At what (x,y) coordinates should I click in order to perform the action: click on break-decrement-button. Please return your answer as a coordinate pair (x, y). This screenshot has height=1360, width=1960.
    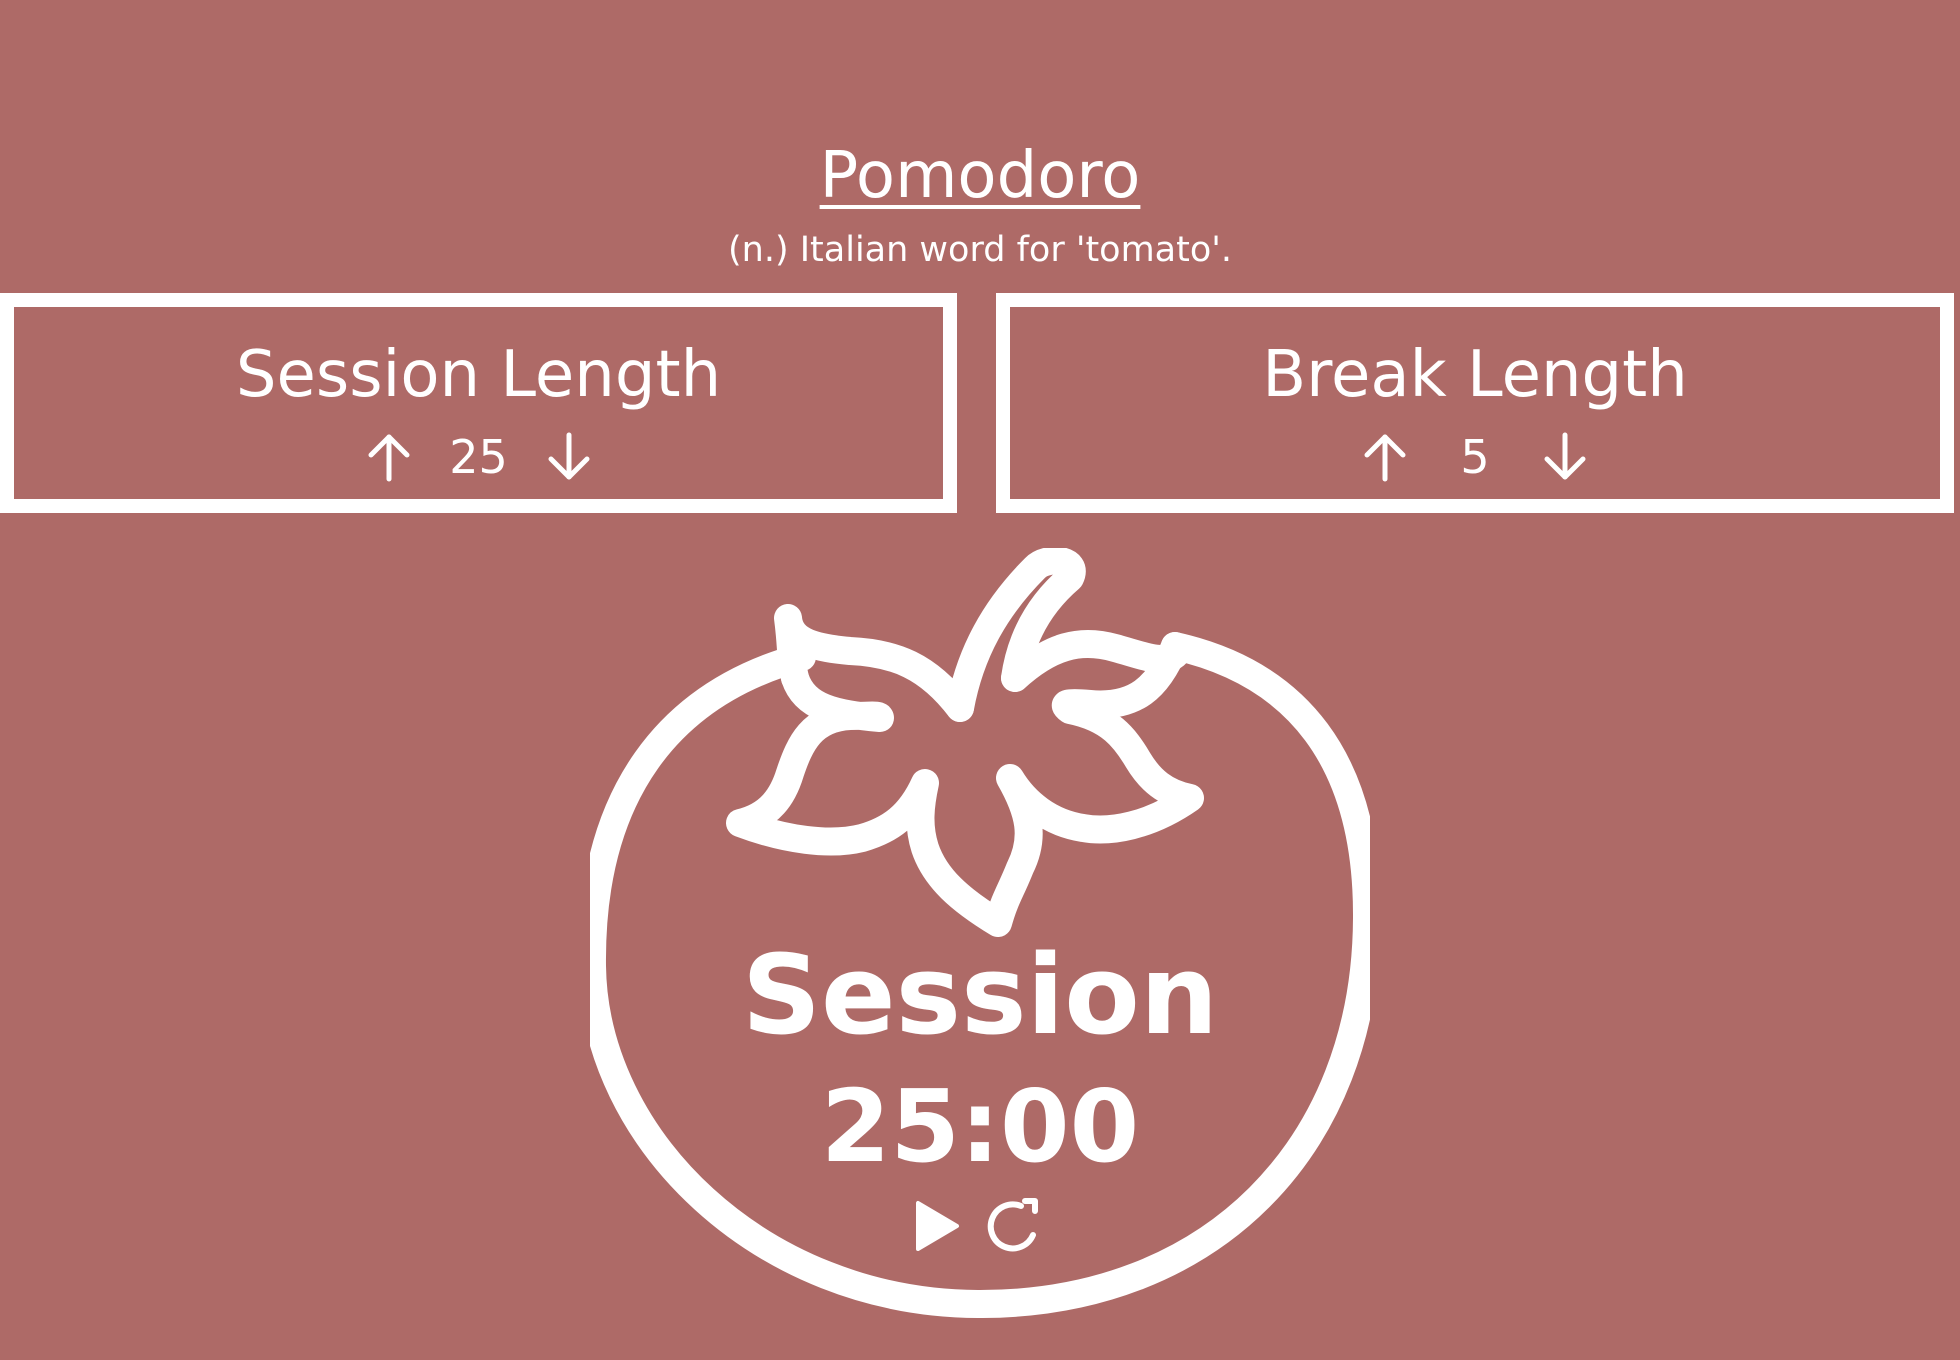
    Looking at the image, I should click on (1565, 457).